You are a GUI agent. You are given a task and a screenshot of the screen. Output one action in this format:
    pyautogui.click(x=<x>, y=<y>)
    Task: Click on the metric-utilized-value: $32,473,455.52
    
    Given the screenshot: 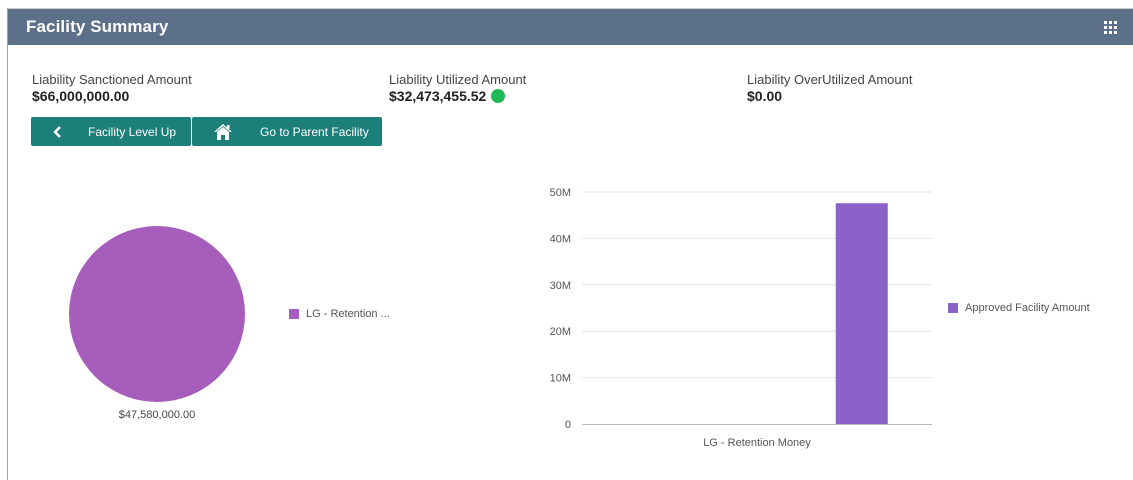 What is the action you would take?
    pyautogui.click(x=457, y=96)
    